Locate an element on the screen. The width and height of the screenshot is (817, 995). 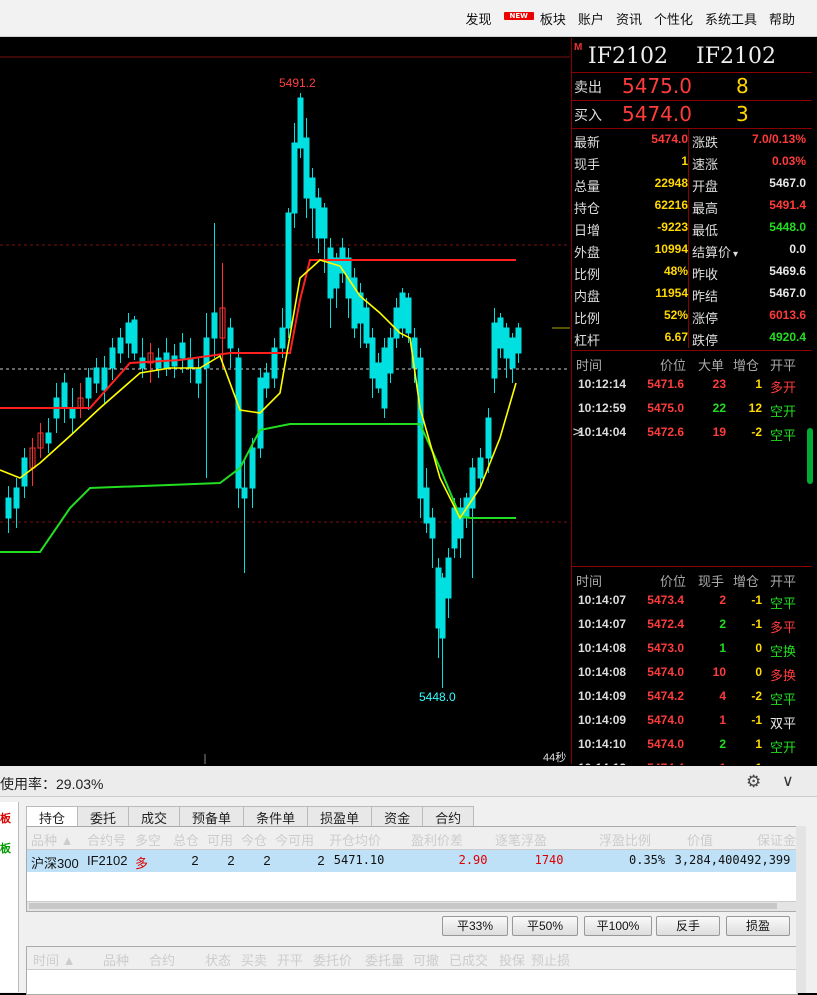
stat-label: 昨结 is located at coordinates (705, 297).